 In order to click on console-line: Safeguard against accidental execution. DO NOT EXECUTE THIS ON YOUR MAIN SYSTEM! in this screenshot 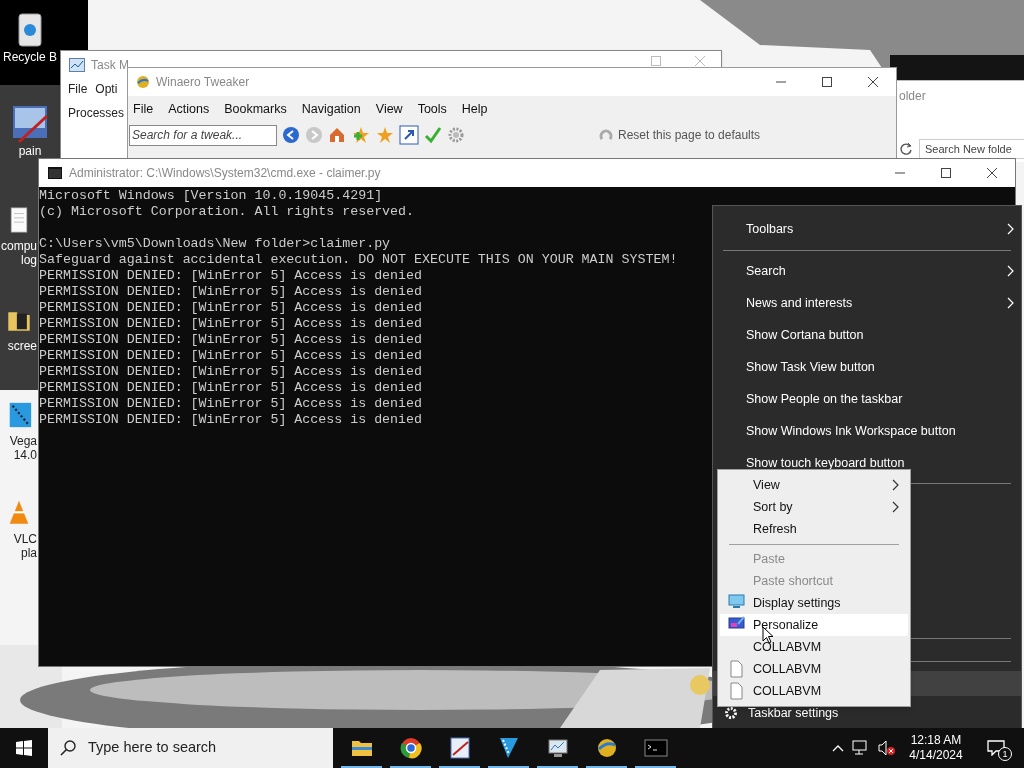, I will do `click(358, 260)`.